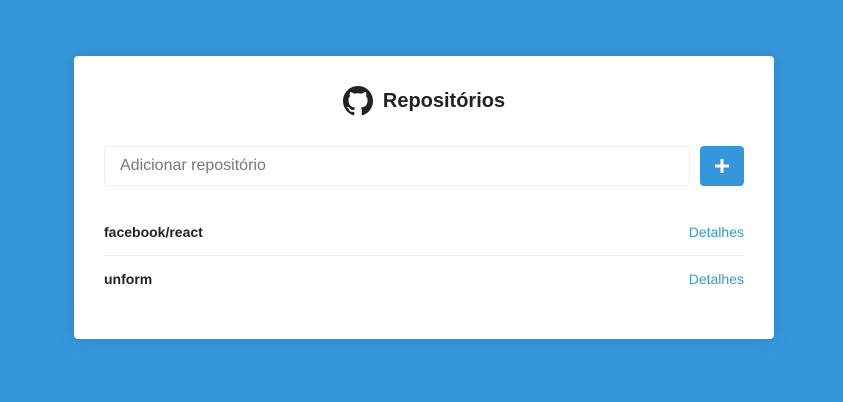 The width and height of the screenshot is (843, 402). What do you see at coordinates (153, 232) in the screenshot?
I see `repository-name: facebook/react` at bounding box center [153, 232].